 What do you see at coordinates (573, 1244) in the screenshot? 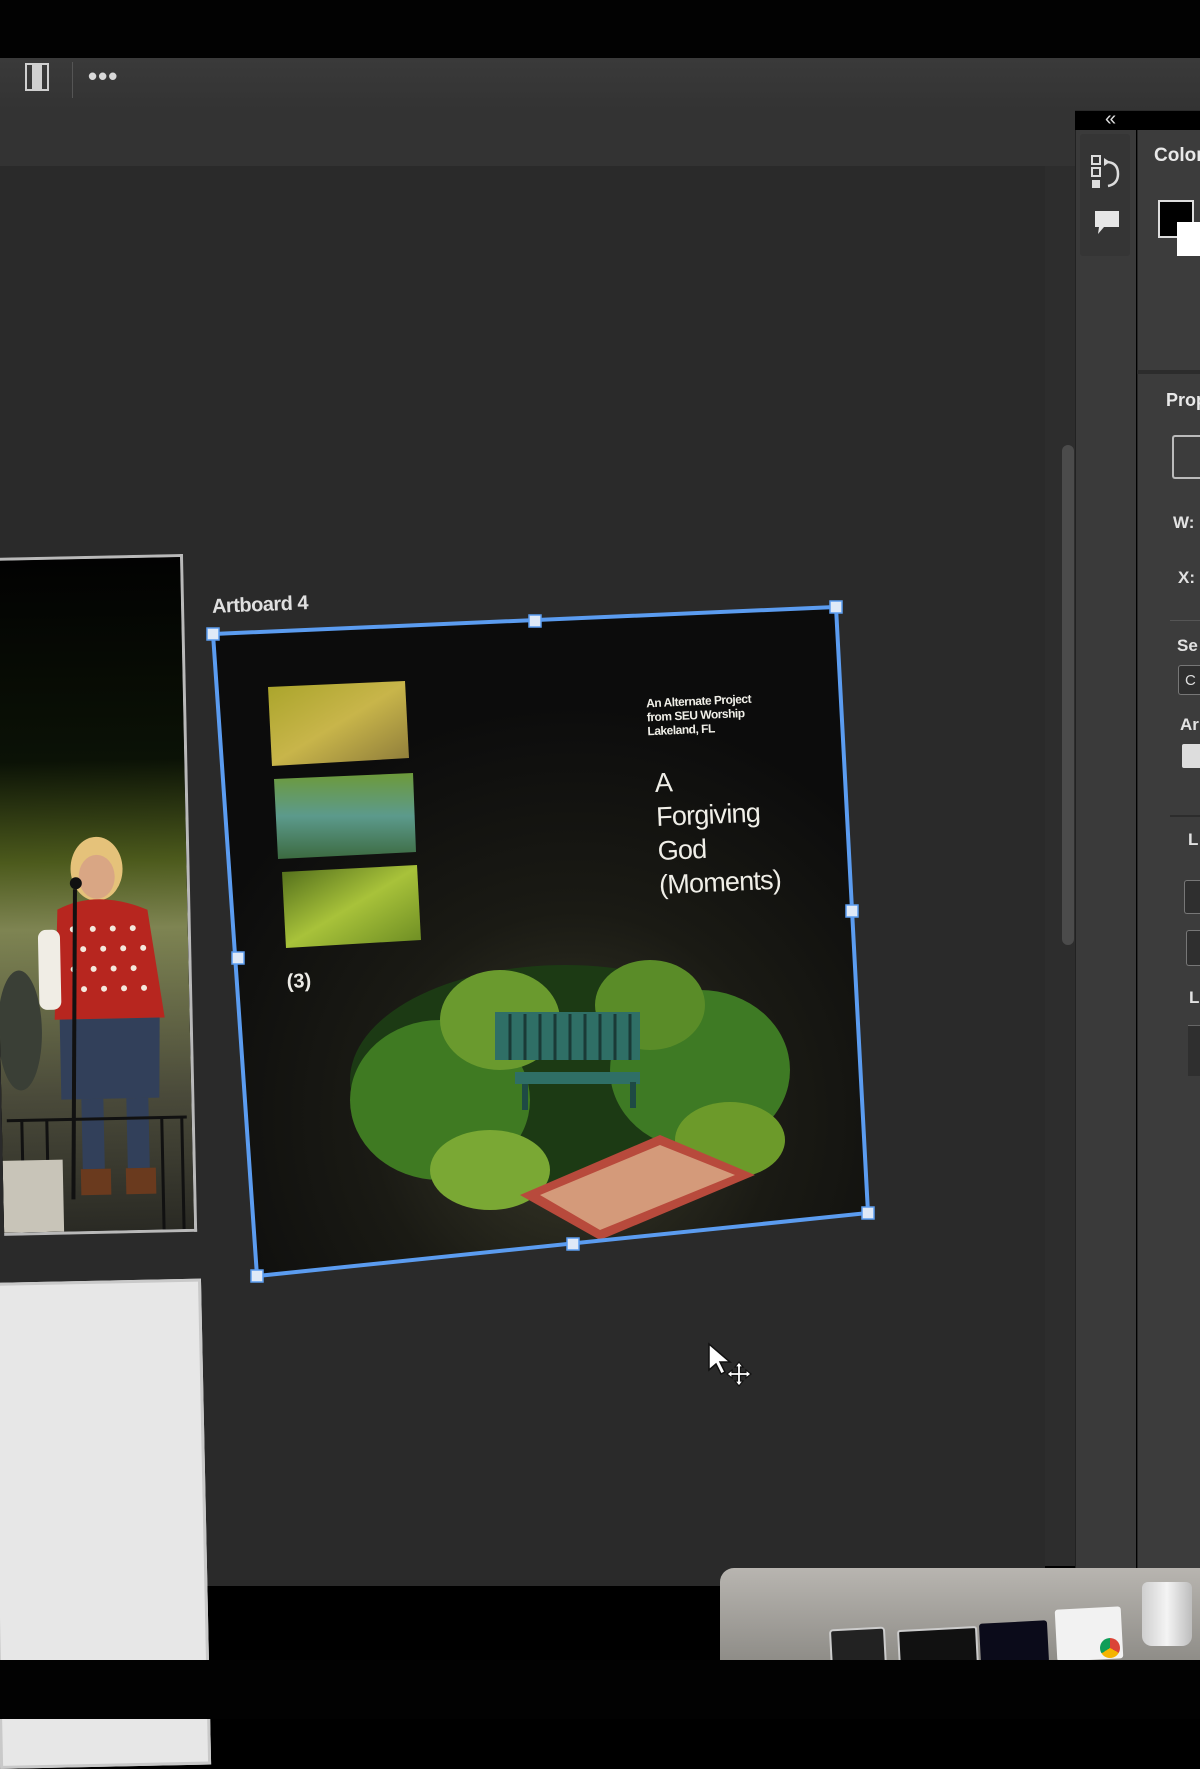
I see `resize-handle-bottom` at bounding box center [573, 1244].